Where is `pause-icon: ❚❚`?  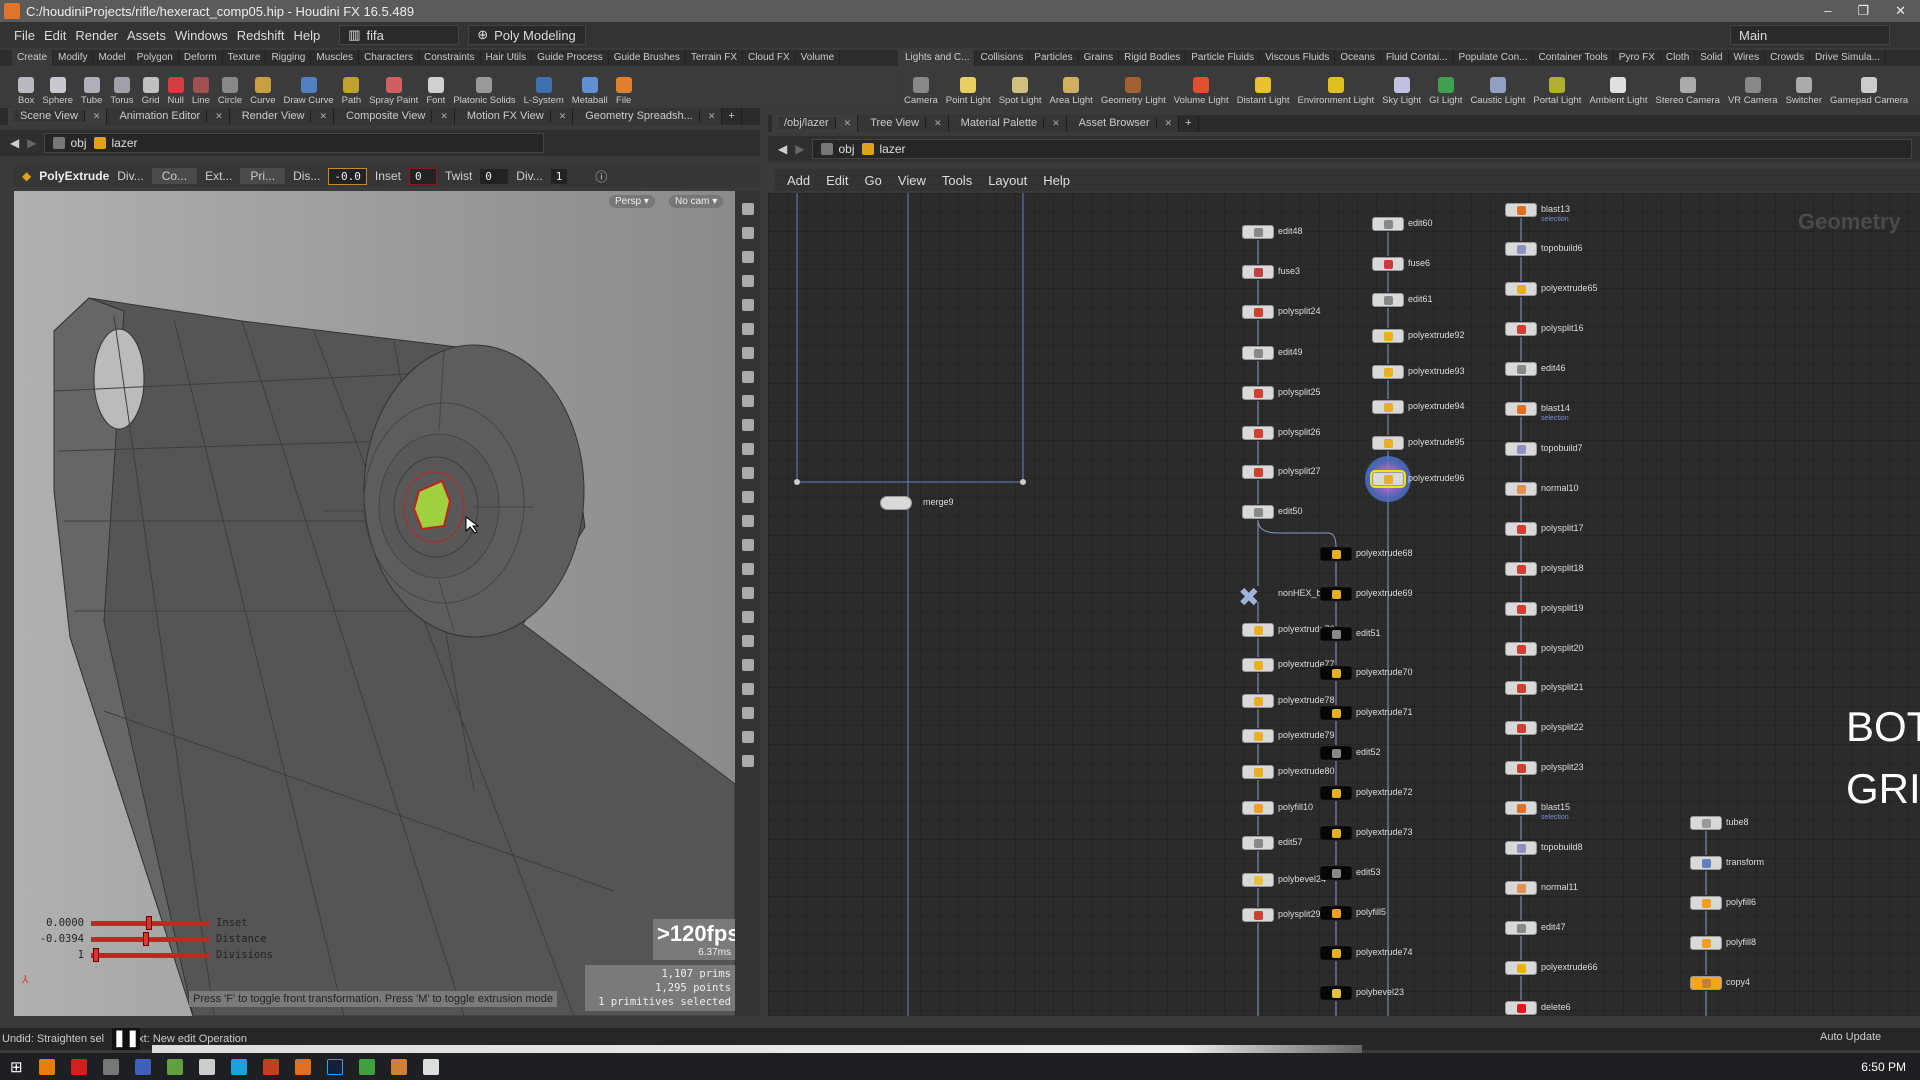
pause-icon: ❚❚ is located at coordinates (126, 1039).